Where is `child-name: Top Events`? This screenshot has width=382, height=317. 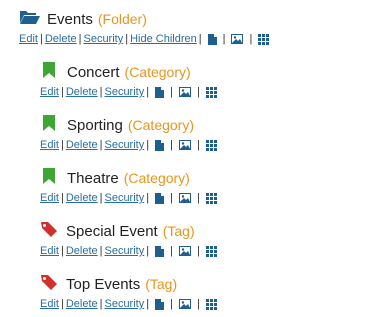 child-name: Top Events is located at coordinates (103, 284).